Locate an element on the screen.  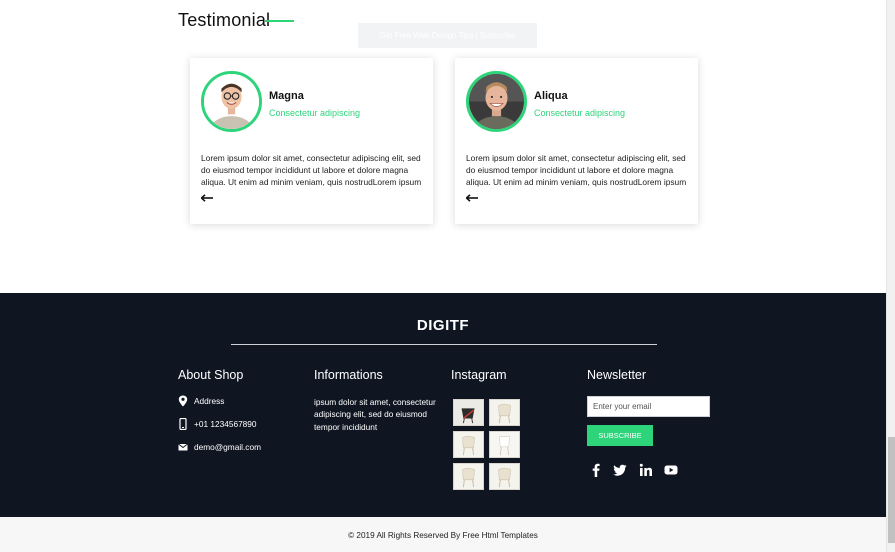
scrollbar-thumb is located at coordinates (891, 490).